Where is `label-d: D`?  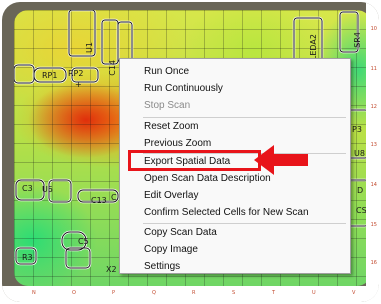 label-d: D is located at coordinates (360, 190).